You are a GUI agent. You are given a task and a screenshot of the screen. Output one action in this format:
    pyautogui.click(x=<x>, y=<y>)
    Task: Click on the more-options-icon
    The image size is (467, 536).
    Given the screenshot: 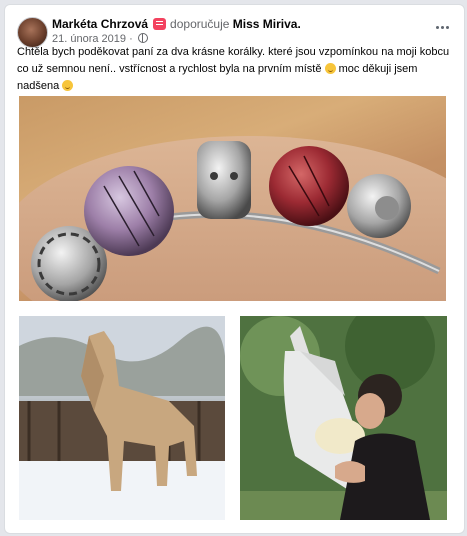 What is the action you would take?
    pyautogui.click(x=437, y=27)
    